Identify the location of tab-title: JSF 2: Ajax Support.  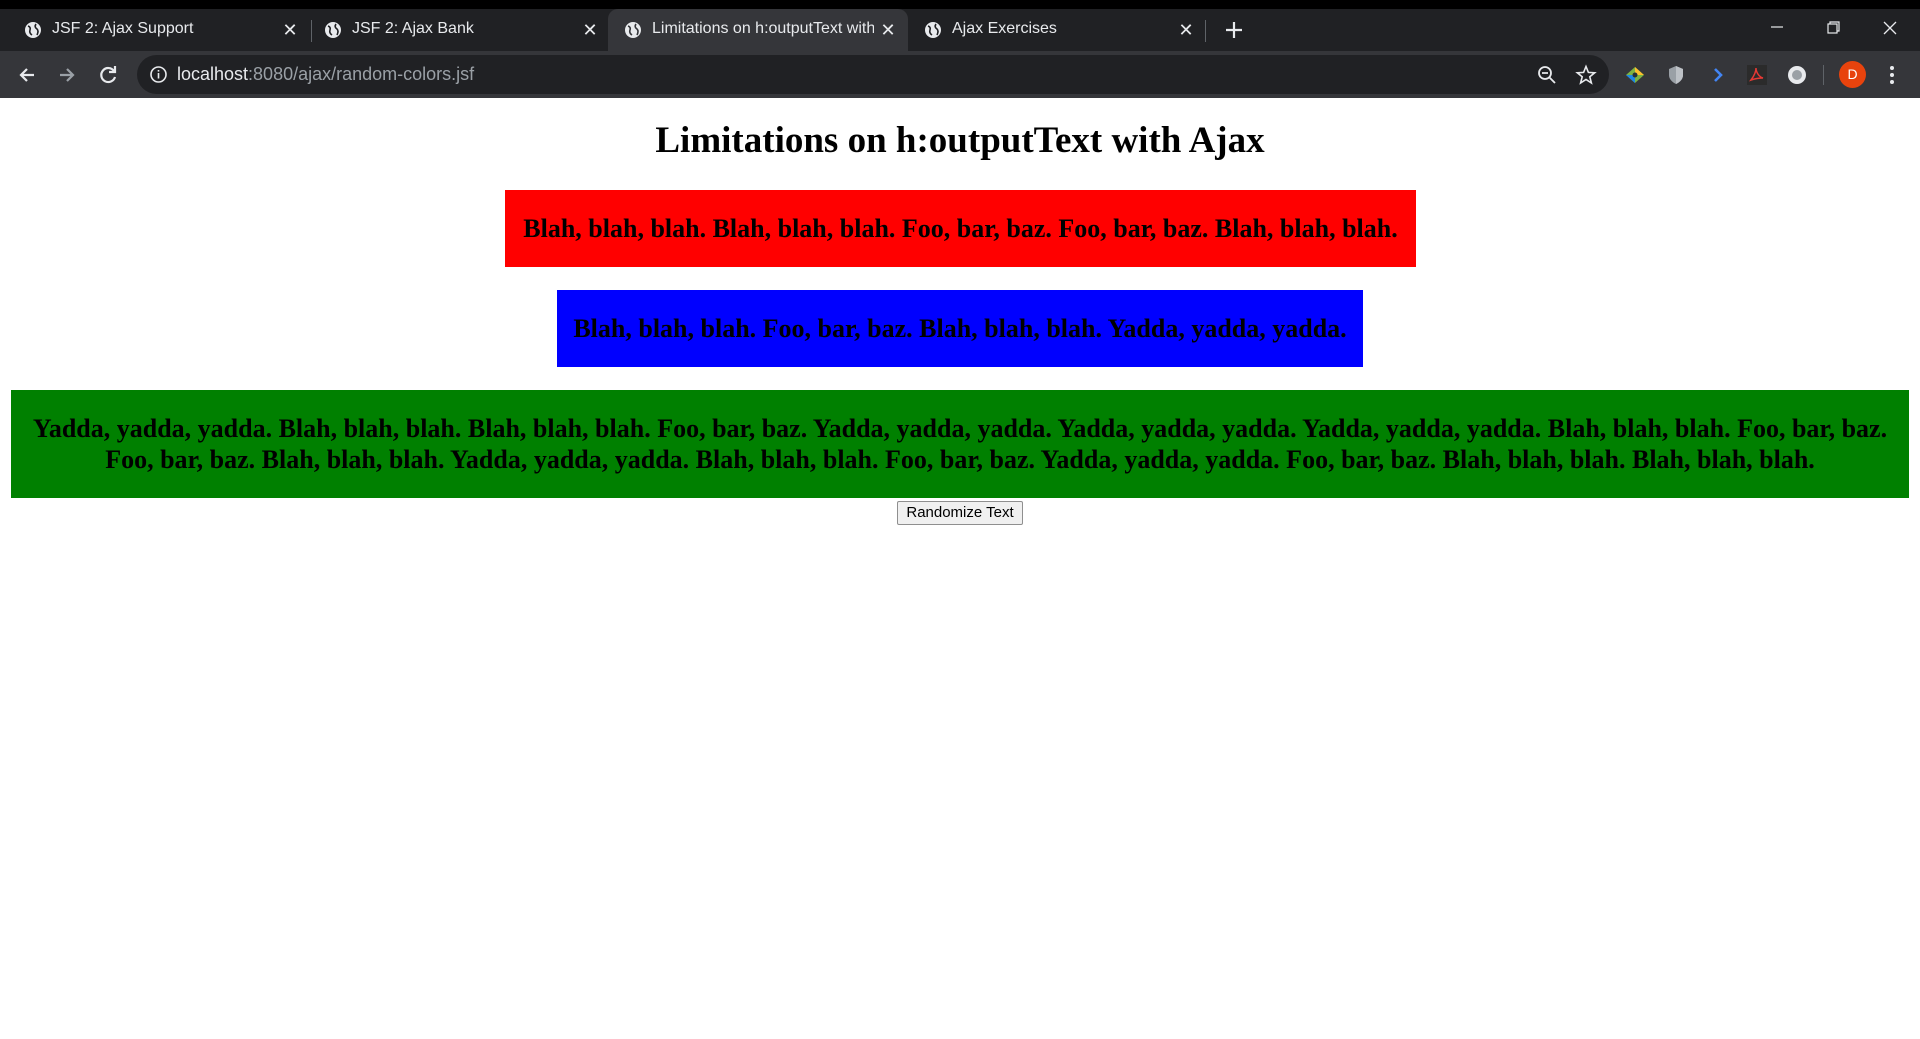
(123, 28).